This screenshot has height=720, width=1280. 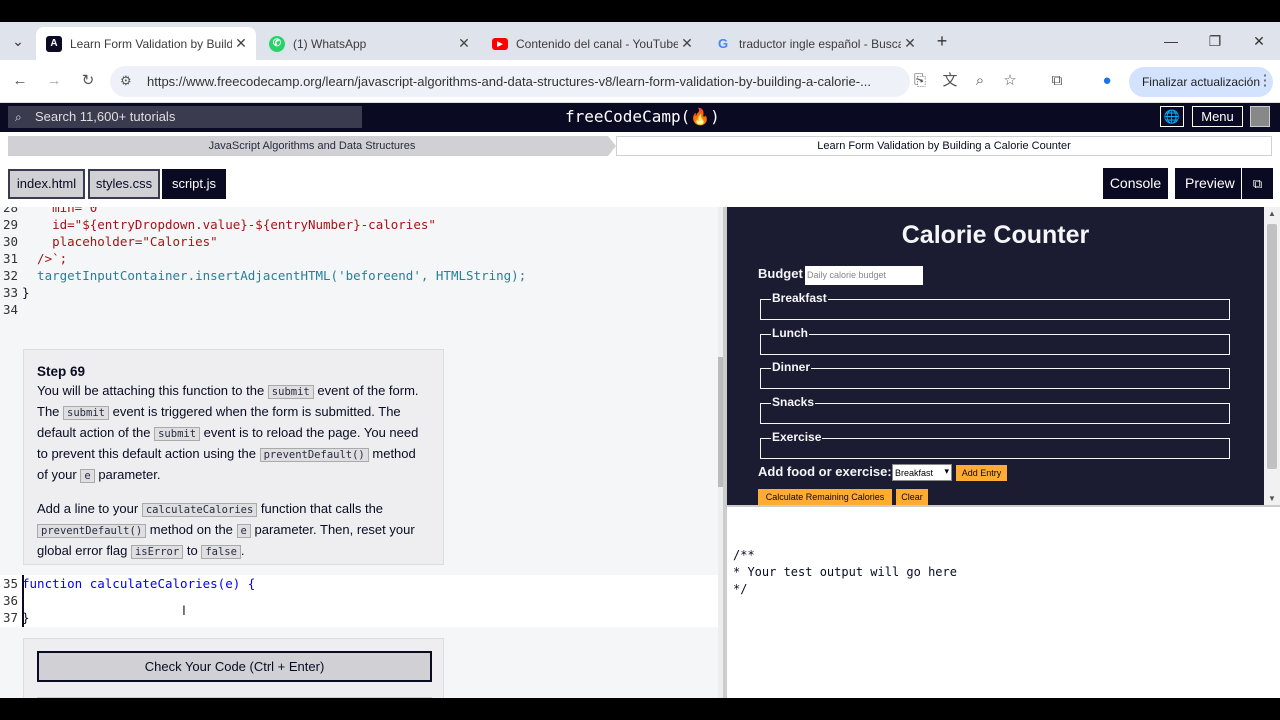 I want to click on site-info-icon: ⚙, so click(x=126, y=81).